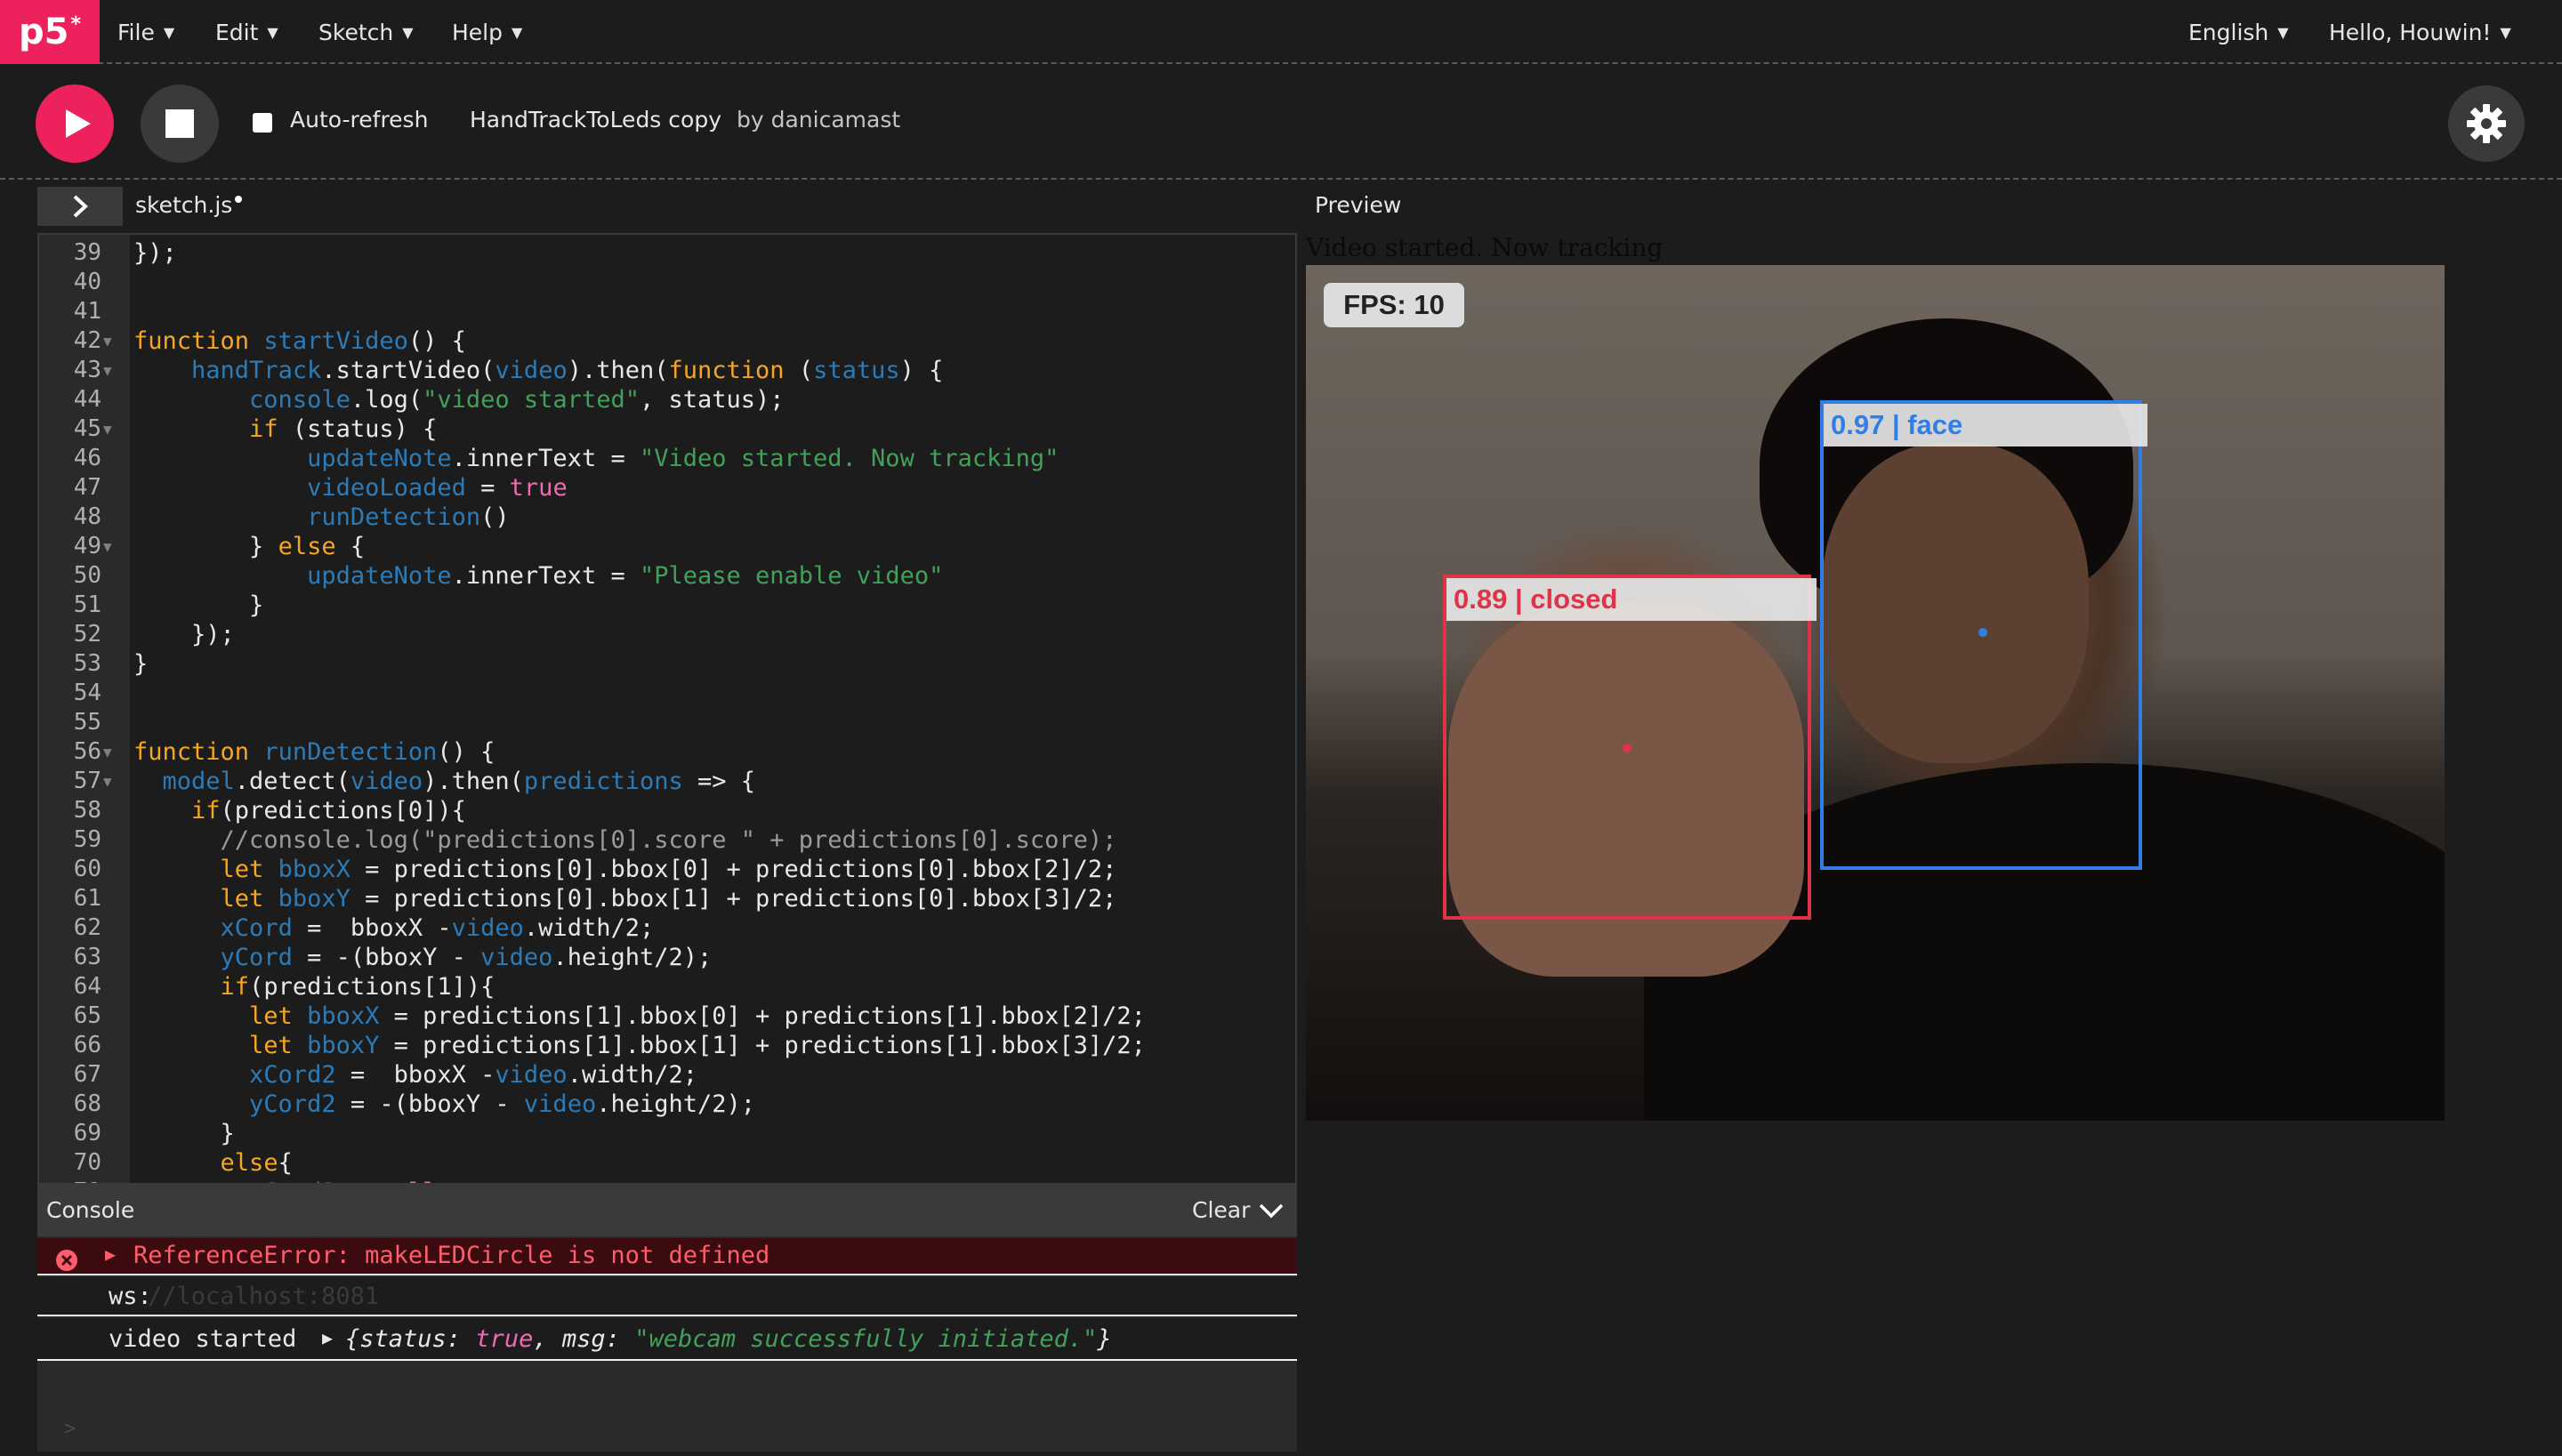 The width and height of the screenshot is (2562, 1456). Describe the element at coordinates (299, 341) in the screenshot. I see `code-text: function startVideo() {` at that location.